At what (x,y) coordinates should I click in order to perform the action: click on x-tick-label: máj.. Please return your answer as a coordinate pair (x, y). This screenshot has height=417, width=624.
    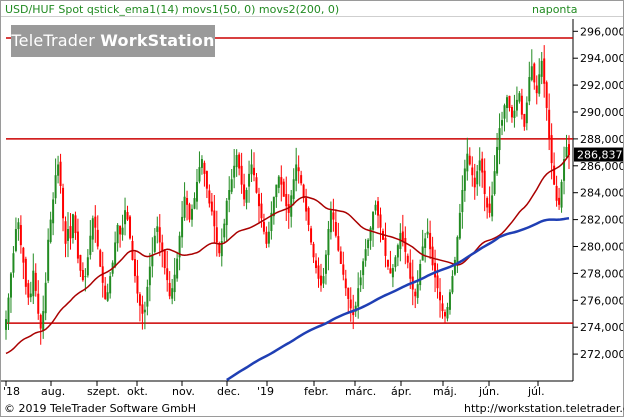
    Looking at the image, I should click on (445, 391).